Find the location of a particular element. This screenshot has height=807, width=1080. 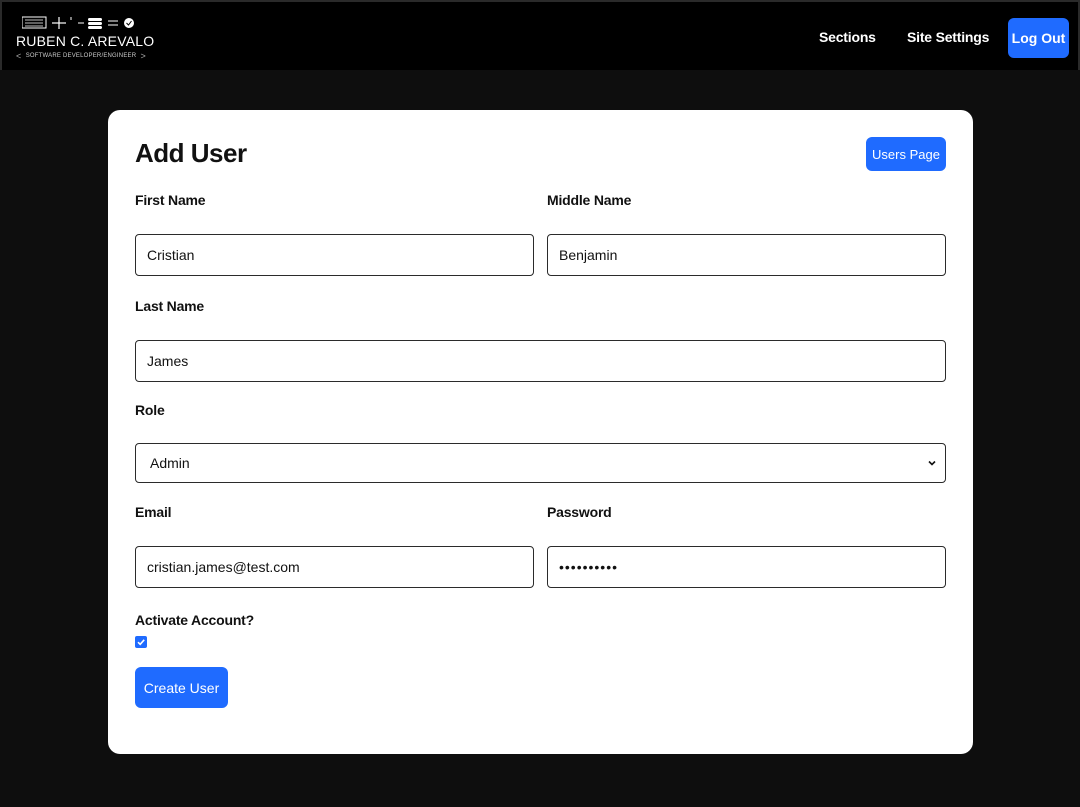

middle-name-input is located at coordinates (746, 255).